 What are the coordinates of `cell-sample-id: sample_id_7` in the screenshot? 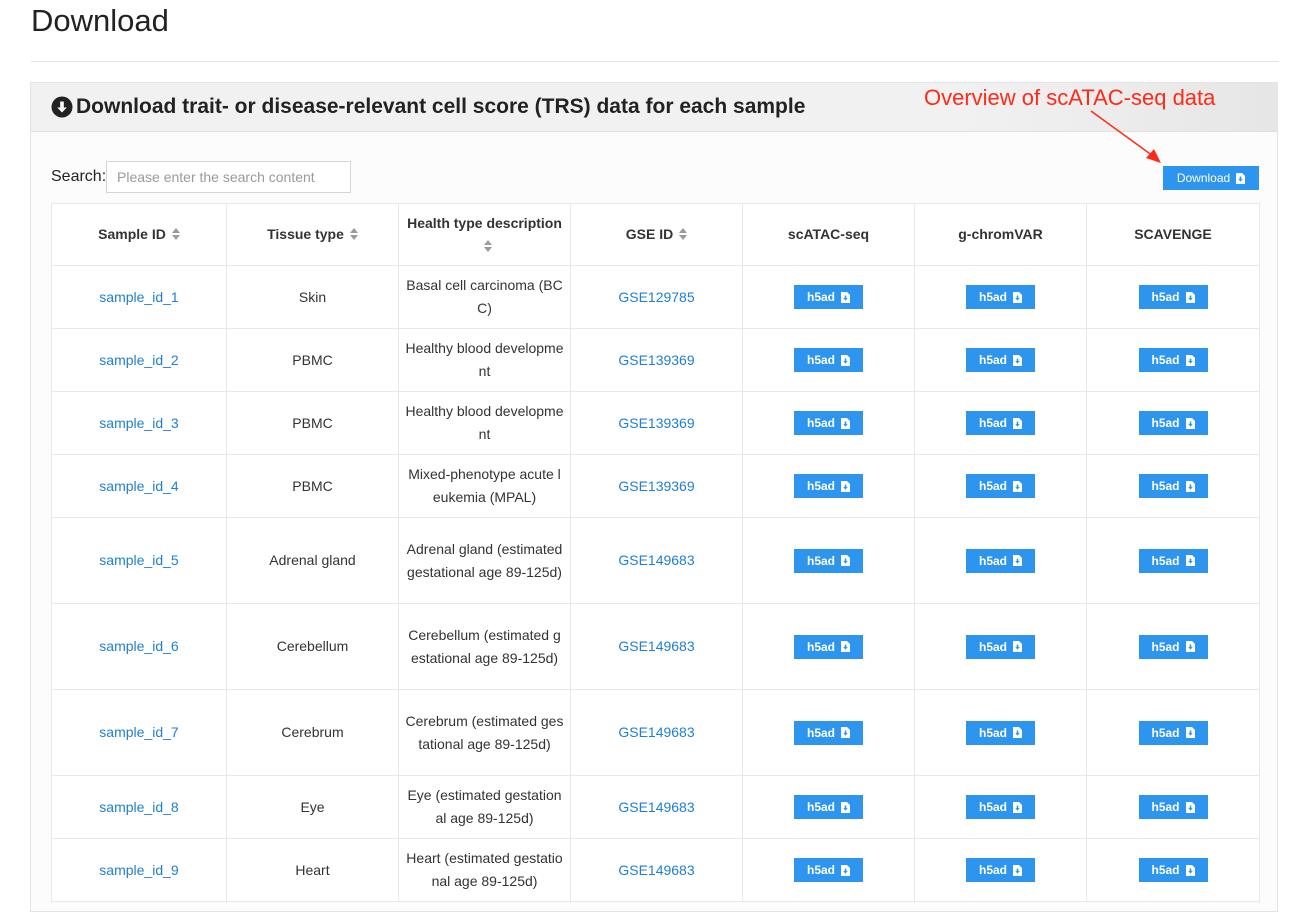 It's located at (139, 732).